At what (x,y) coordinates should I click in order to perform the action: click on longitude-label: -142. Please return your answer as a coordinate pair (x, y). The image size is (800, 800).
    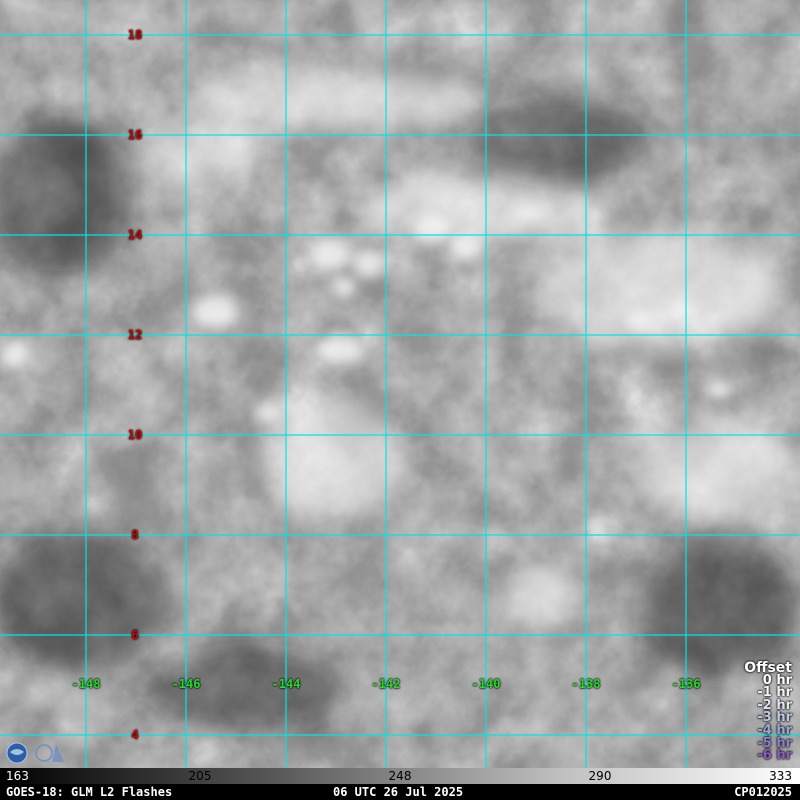
    Looking at the image, I should click on (386, 684).